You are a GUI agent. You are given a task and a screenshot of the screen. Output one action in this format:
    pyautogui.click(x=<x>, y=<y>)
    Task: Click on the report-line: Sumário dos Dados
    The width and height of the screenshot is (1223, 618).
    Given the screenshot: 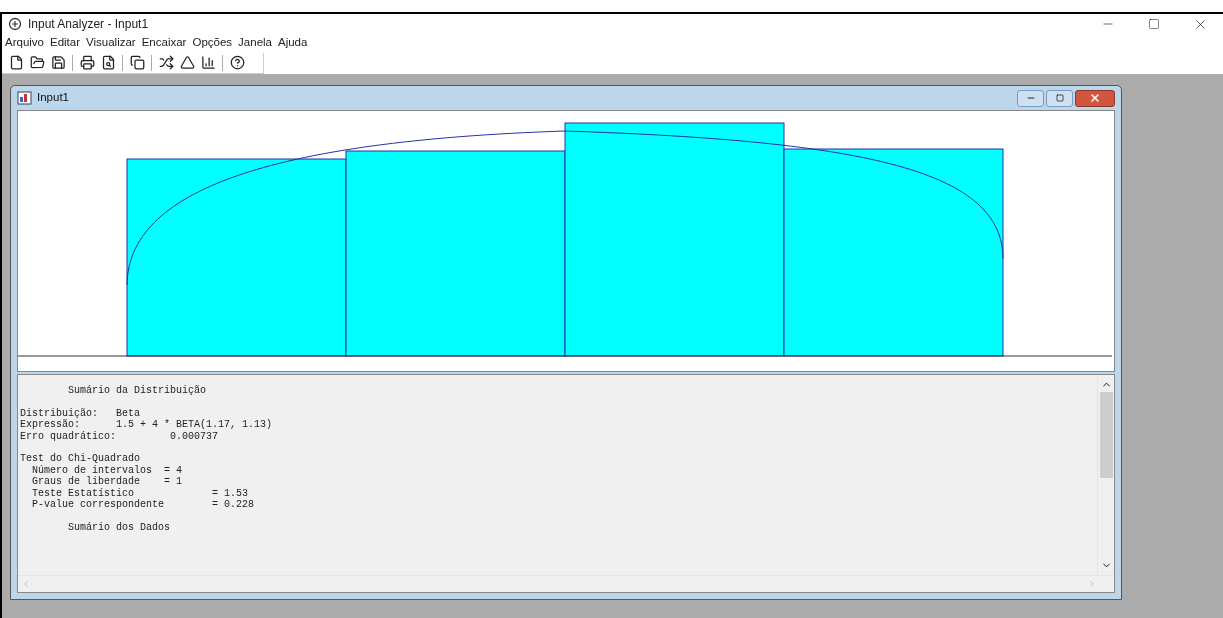 What is the action you would take?
    pyautogui.click(x=119, y=527)
    